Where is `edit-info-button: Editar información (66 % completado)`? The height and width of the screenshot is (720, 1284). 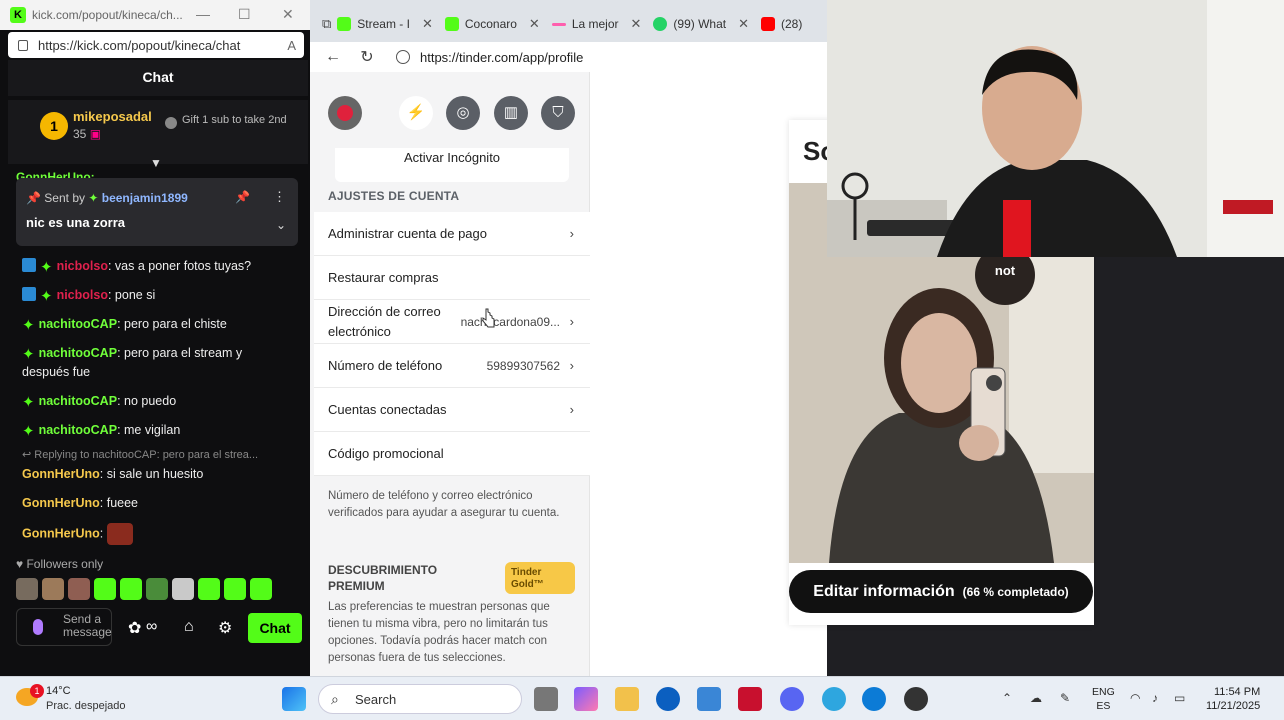 edit-info-button: Editar información (66 % completado) is located at coordinates (941, 591).